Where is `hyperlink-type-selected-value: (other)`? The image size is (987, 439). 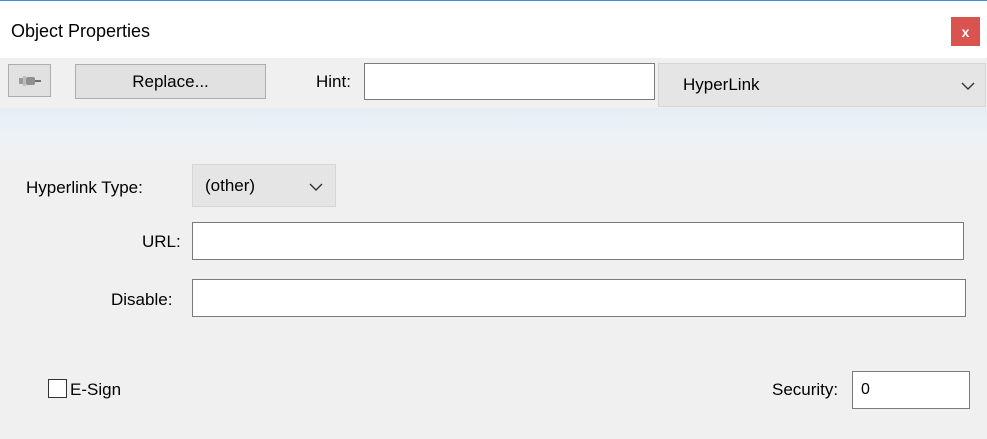 hyperlink-type-selected-value: (other) is located at coordinates (230, 185).